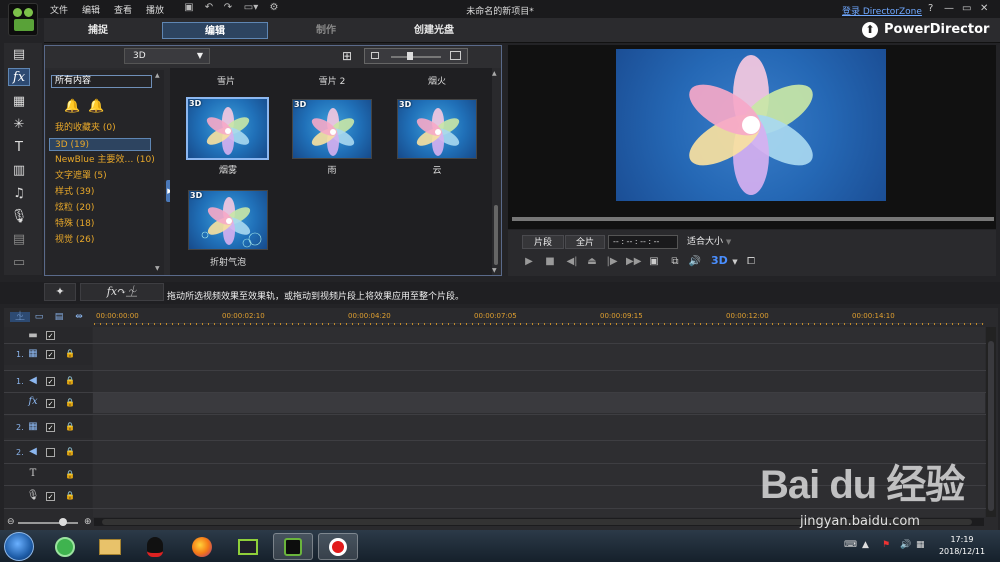 Image resolution: width=1000 pixels, height=562 pixels. I want to click on settings-gear-icon: ⚙, so click(274, 8).